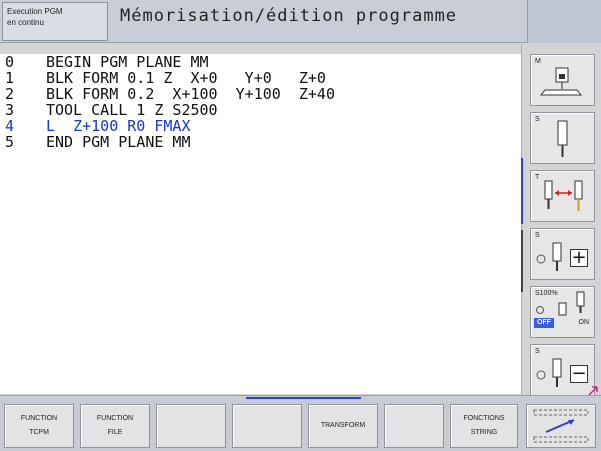 The width and height of the screenshot is (601, 451). Describe the element at coordinates (303, 398) in the screenshot. I see `softkey-page-indicator` at that location.